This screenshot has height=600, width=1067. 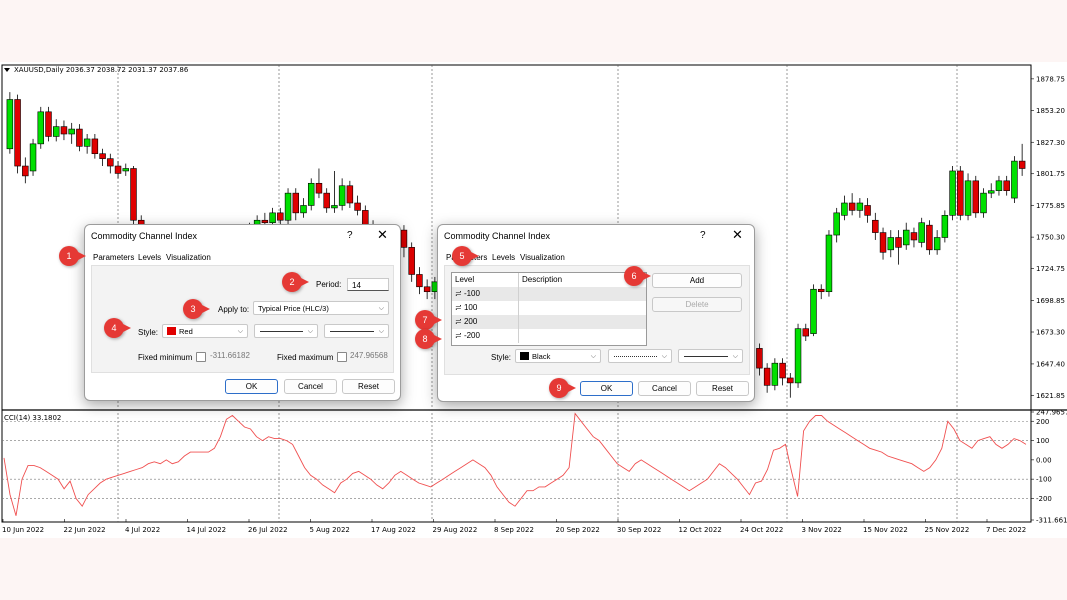 I want to click on callout-badge-3: 3, so click(x=196, y=309).